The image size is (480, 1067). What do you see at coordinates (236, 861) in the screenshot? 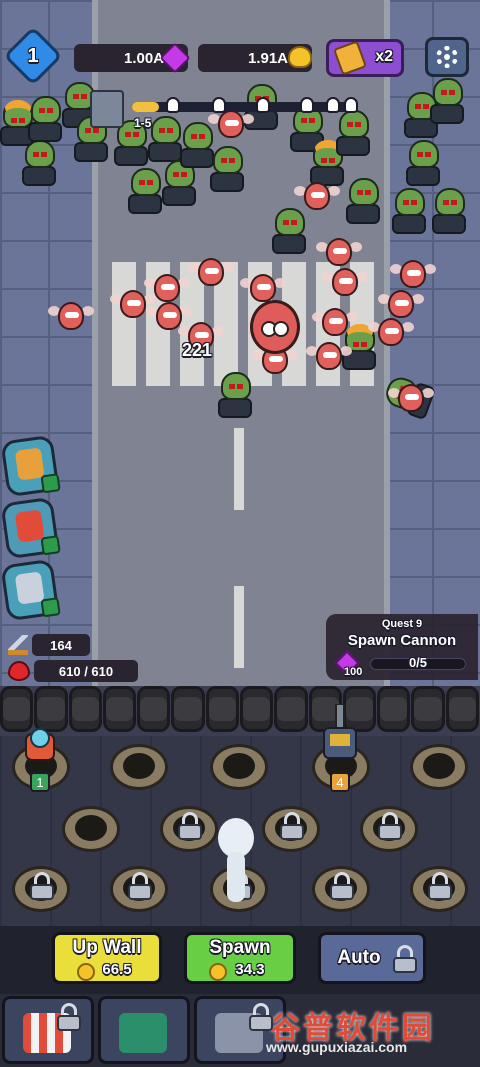
I see `tutorial-pointer-hand-icon` at bounding box center [236, 861].